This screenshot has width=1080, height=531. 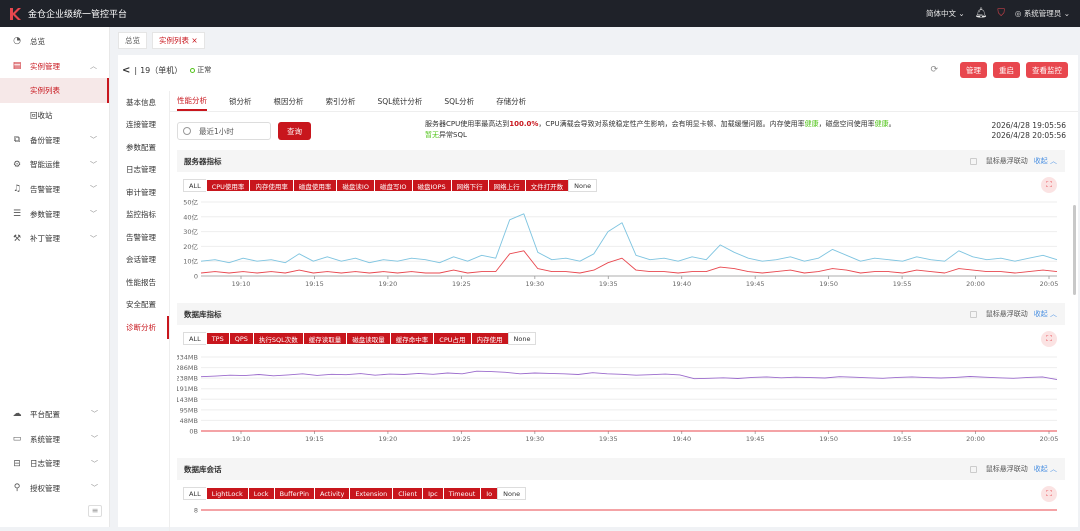 I want to click on legend-toggle: 缓存读取量, so click(x=325, y=338).